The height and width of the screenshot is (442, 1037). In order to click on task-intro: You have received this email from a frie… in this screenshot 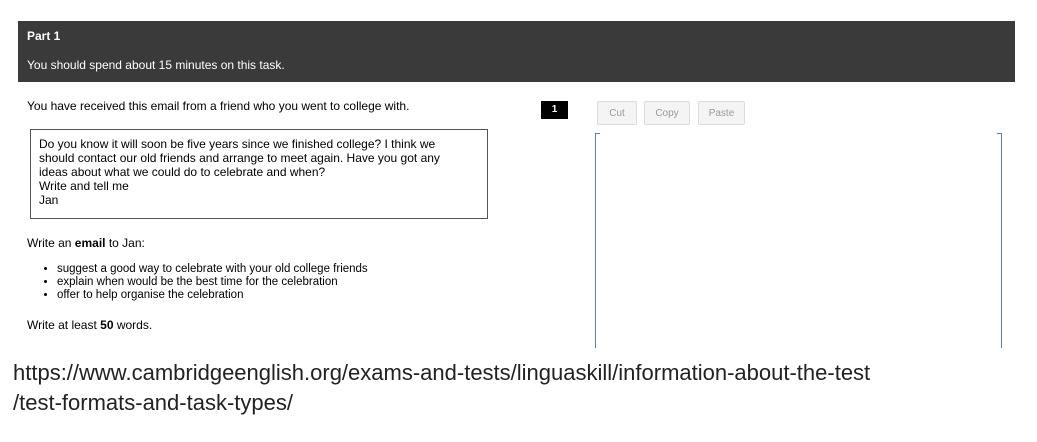, I will do `click(218, 106)`.